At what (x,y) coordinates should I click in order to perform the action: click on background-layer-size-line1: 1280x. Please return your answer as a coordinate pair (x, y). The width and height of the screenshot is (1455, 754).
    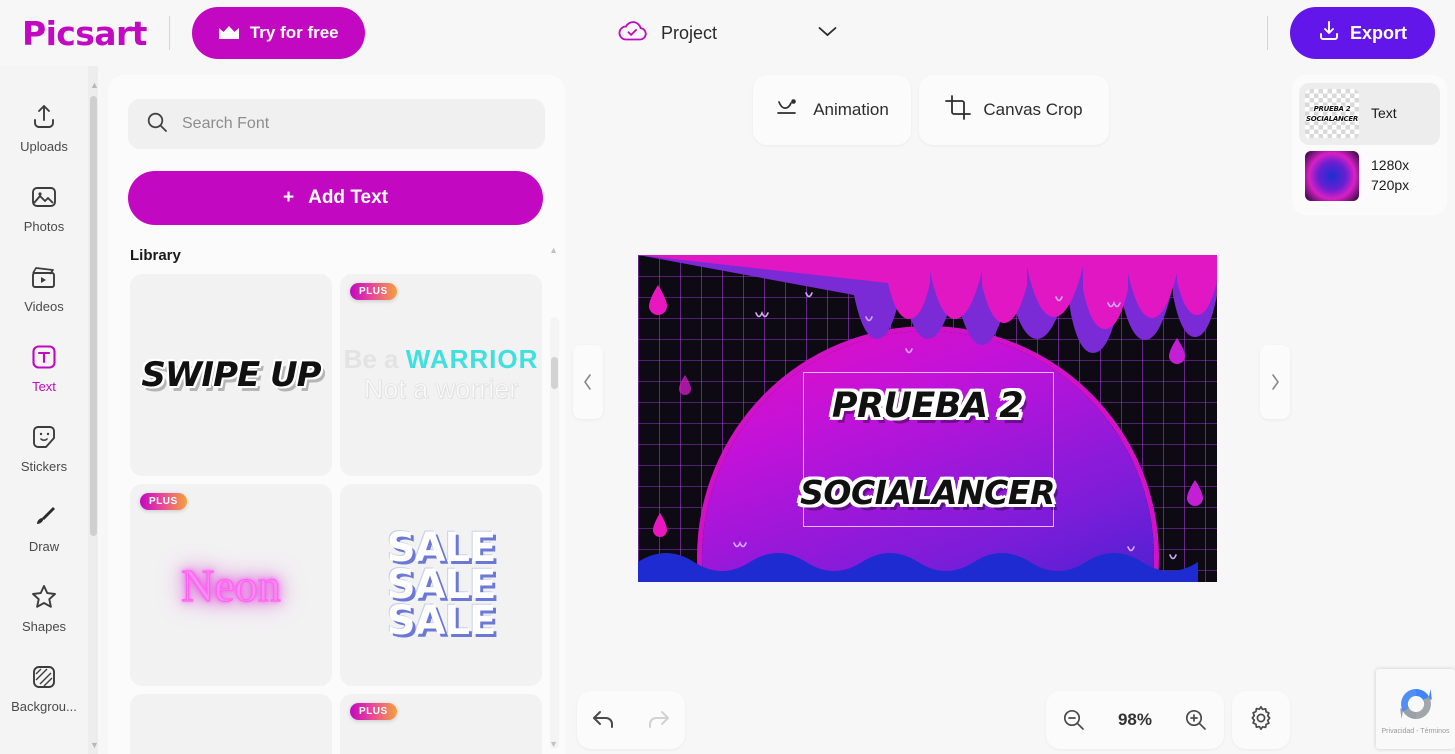
    Looking at the image, I should click on (1390, 165).